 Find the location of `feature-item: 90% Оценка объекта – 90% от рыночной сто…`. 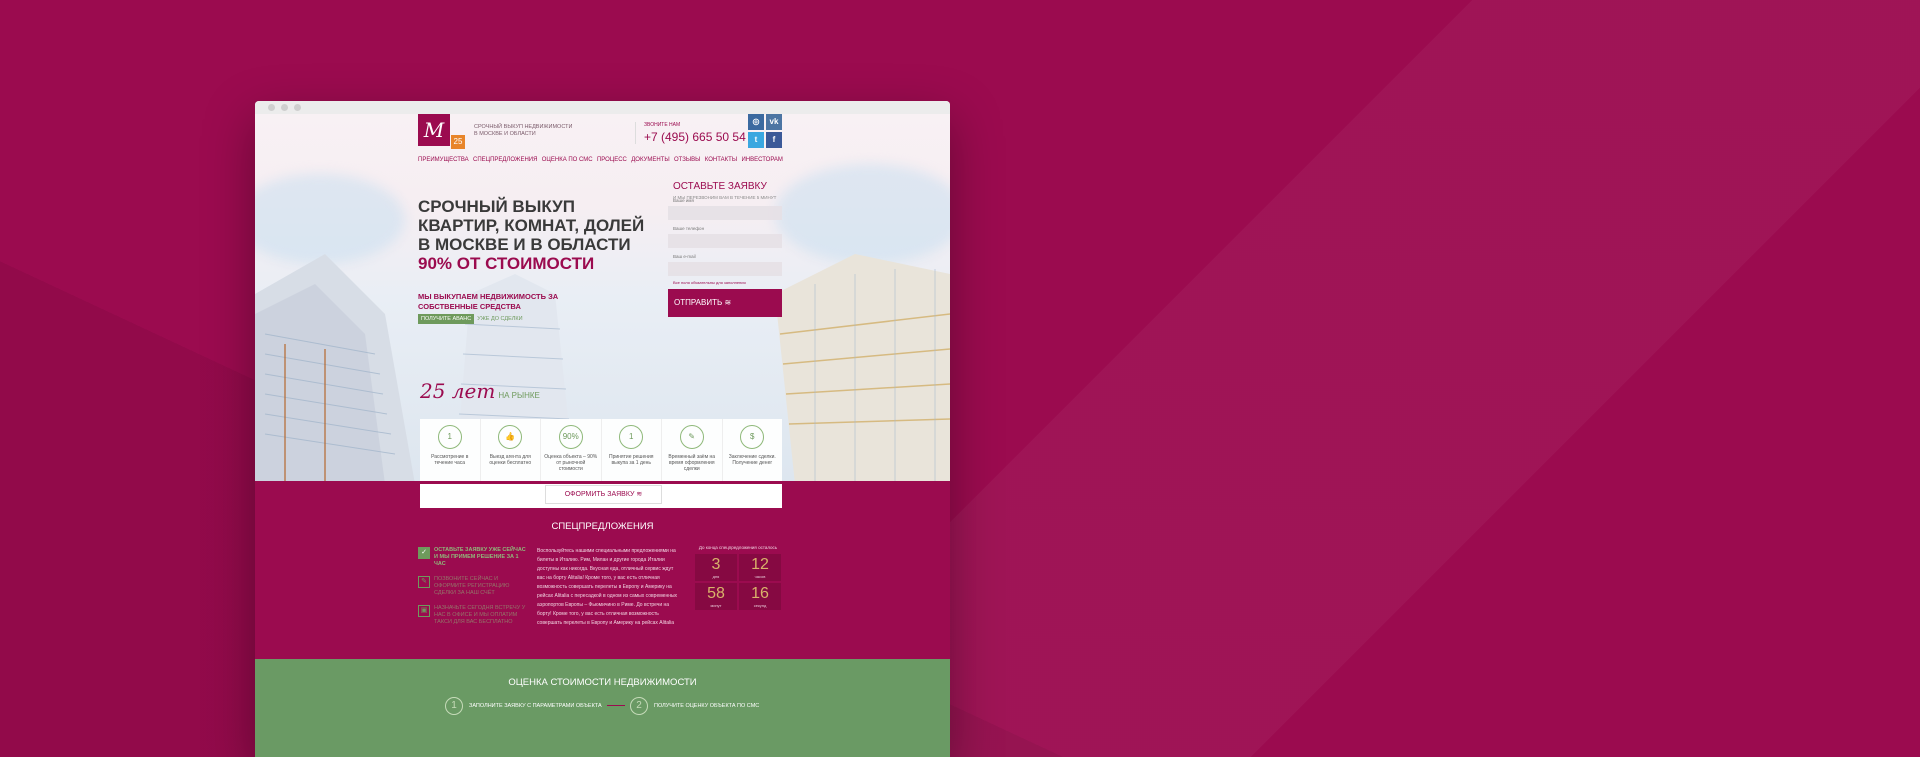

feature-item: 90% Оценка объекта – 90% от рыночной сто… is located at coordinates (571, 450).